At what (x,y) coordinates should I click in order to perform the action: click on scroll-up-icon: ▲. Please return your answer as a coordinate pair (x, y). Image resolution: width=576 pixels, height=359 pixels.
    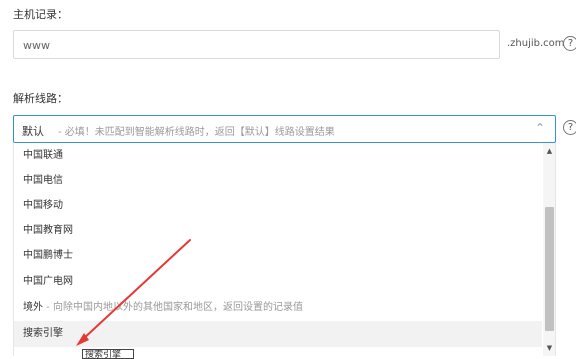
    Looking at the image, I should click on (549, 151).